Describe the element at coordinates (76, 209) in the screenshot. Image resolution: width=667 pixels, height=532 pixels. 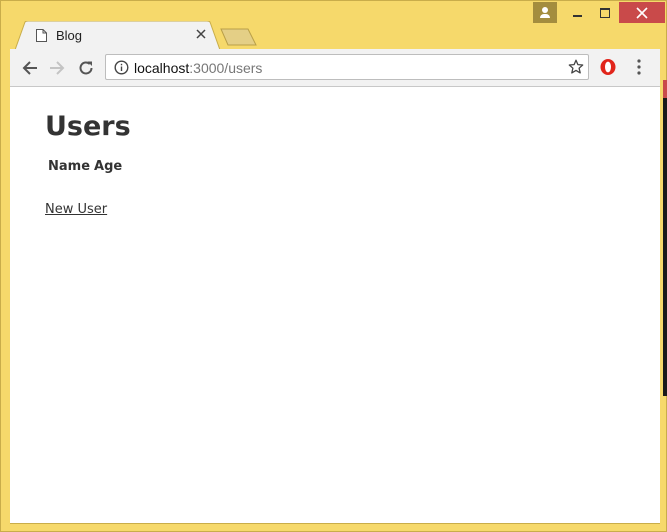
I see `new-user-link: New User` at that location.